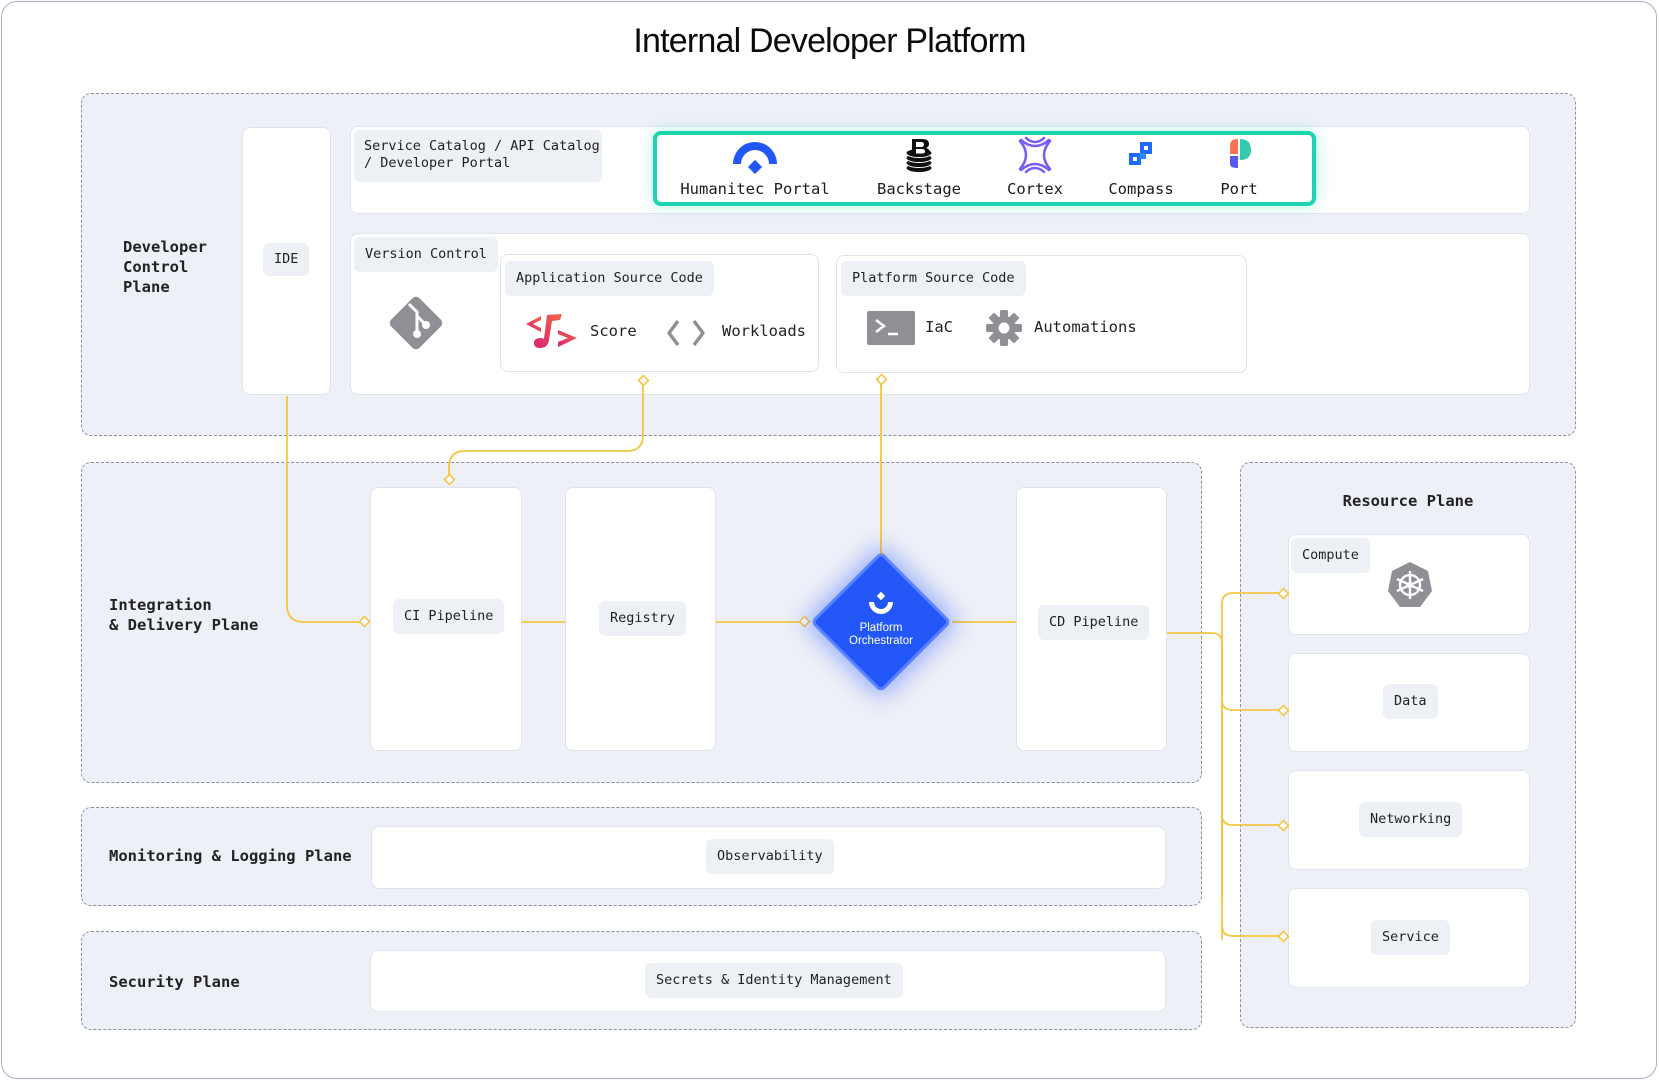 The height and width of the screenshot is (1081, 1659). Describe the element at coordinates (1094, 622) in the screenshot. I see `cd-pipeline-chip: CD Pipeline` at that location.